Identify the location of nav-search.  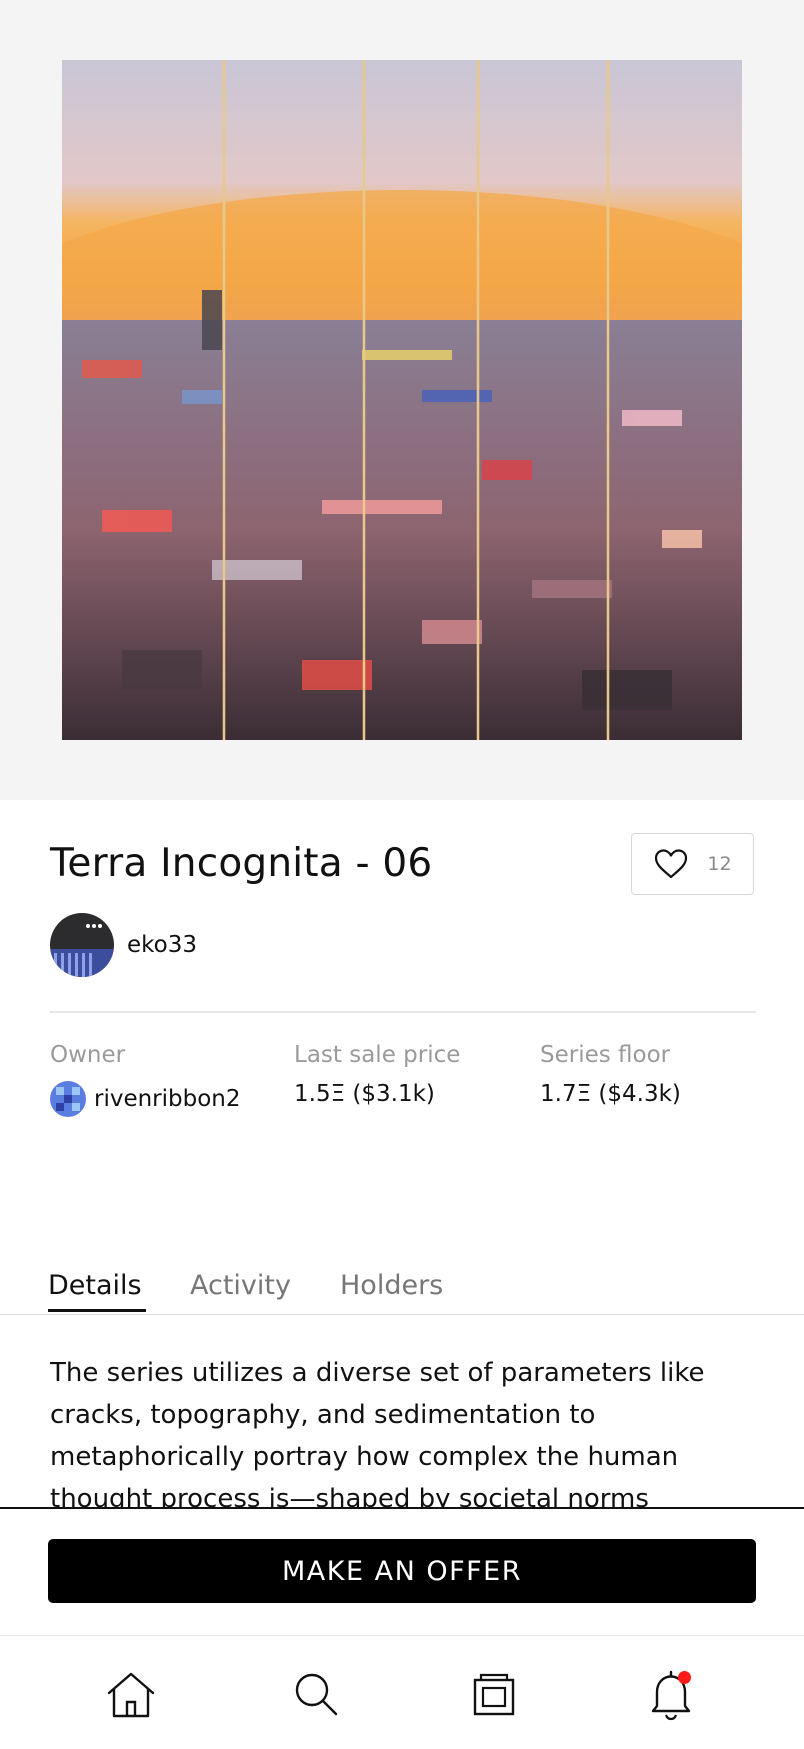
(316, 1694).